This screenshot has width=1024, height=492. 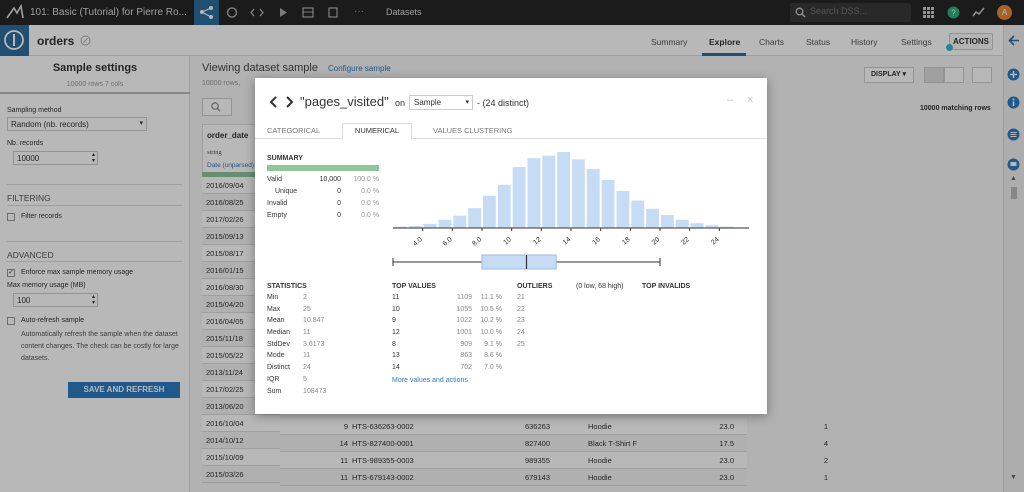 I want to click on statistic-row: Distinct 24, so click(x=307, y=370).